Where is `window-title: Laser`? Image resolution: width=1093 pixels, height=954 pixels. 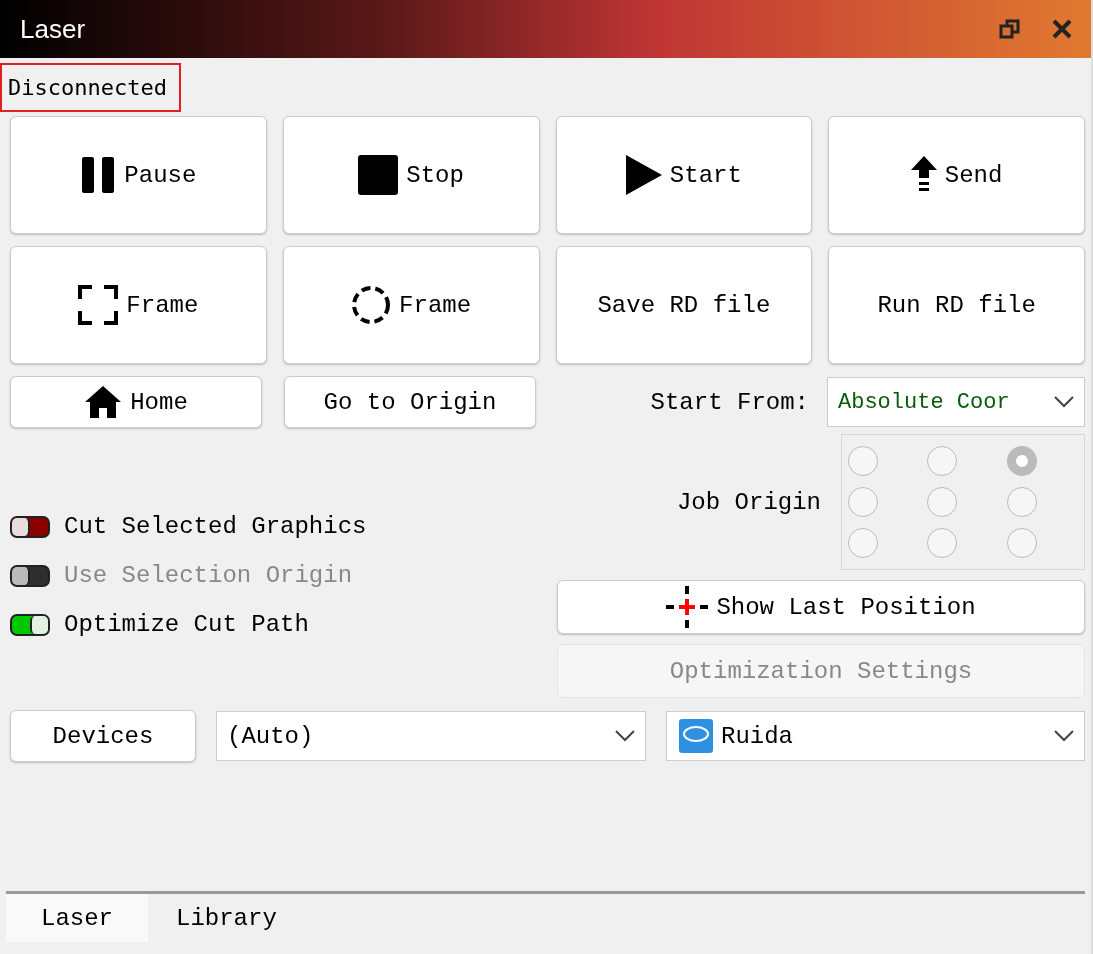
window-title: Laser is located at coordinates (53, 29).